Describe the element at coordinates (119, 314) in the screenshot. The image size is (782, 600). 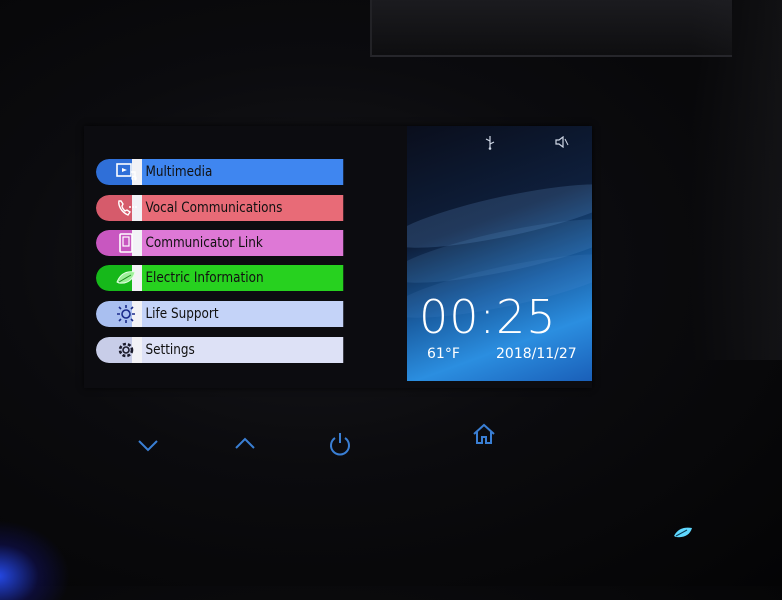
I see `climate-icon` at that location.